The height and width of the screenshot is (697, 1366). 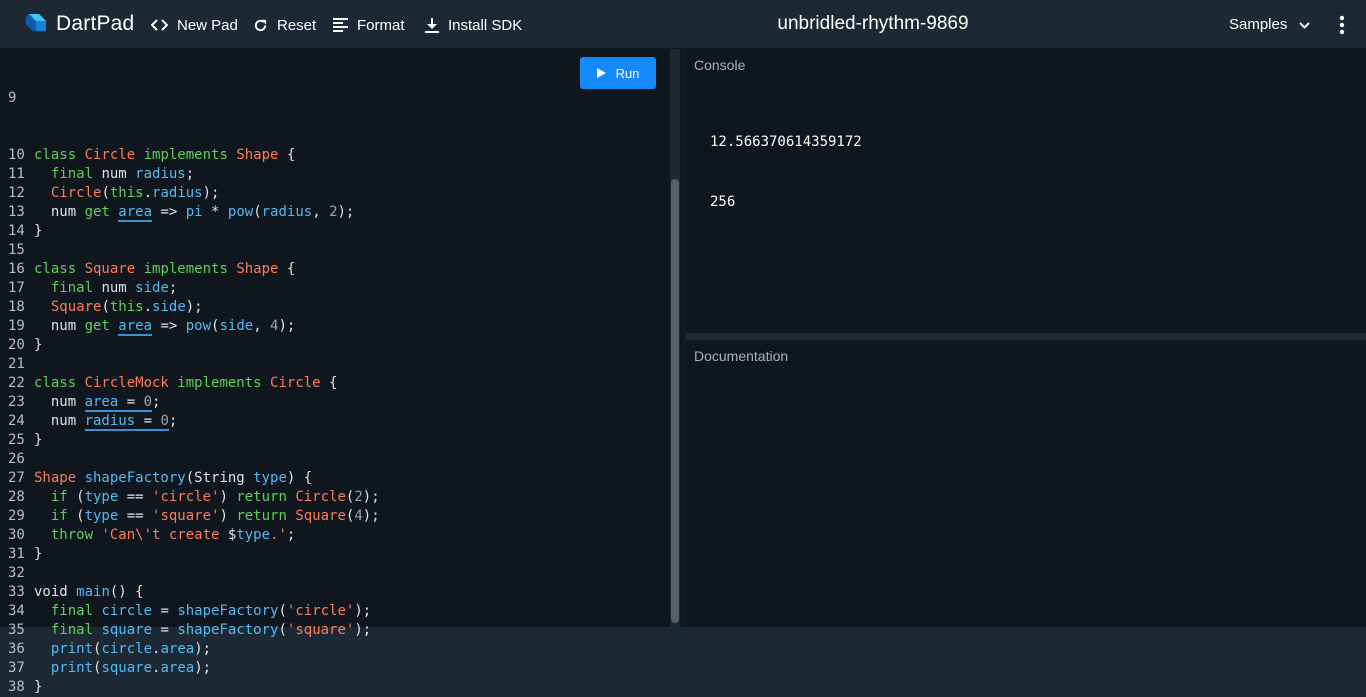 What do you see at coordinates (190, 440) in the screenshot?
I see `code-line: 25}` at bounding box center [190, 440].